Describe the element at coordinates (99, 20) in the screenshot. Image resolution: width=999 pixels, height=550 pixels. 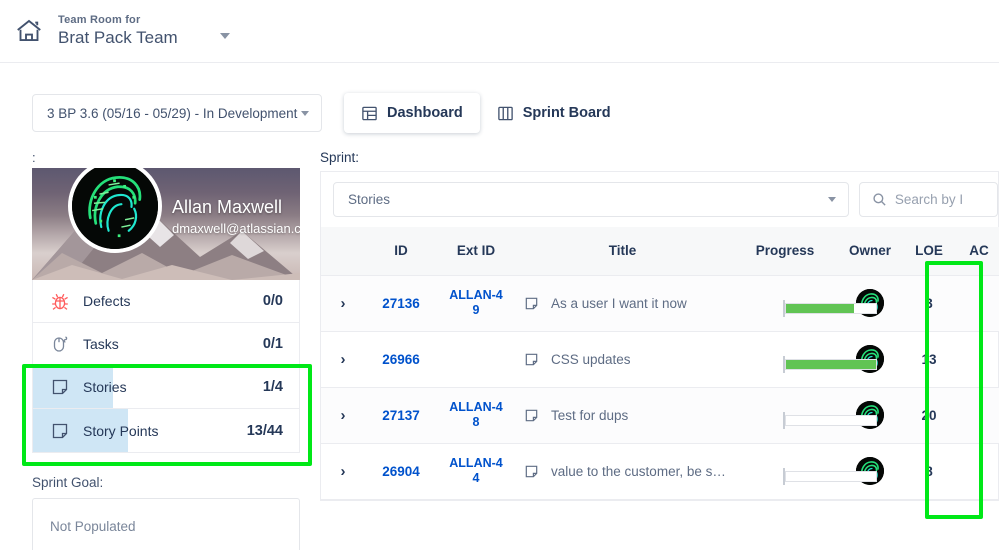
I see `team-room-eyebrow: Team Room for` at that location.